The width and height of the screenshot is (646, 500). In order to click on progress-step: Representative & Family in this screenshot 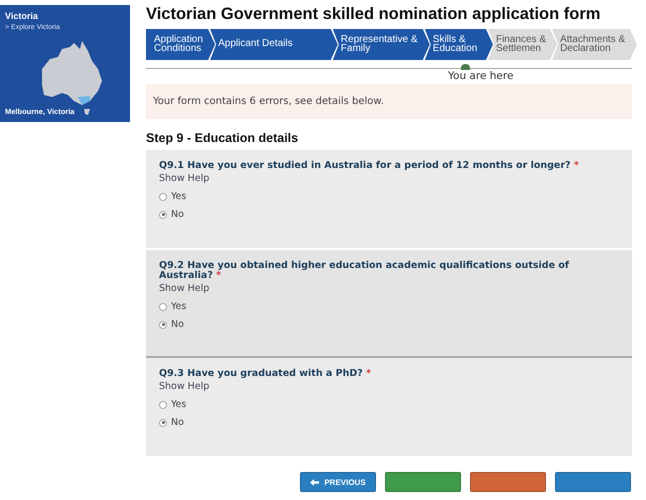, I will do `click(381, 44)`.